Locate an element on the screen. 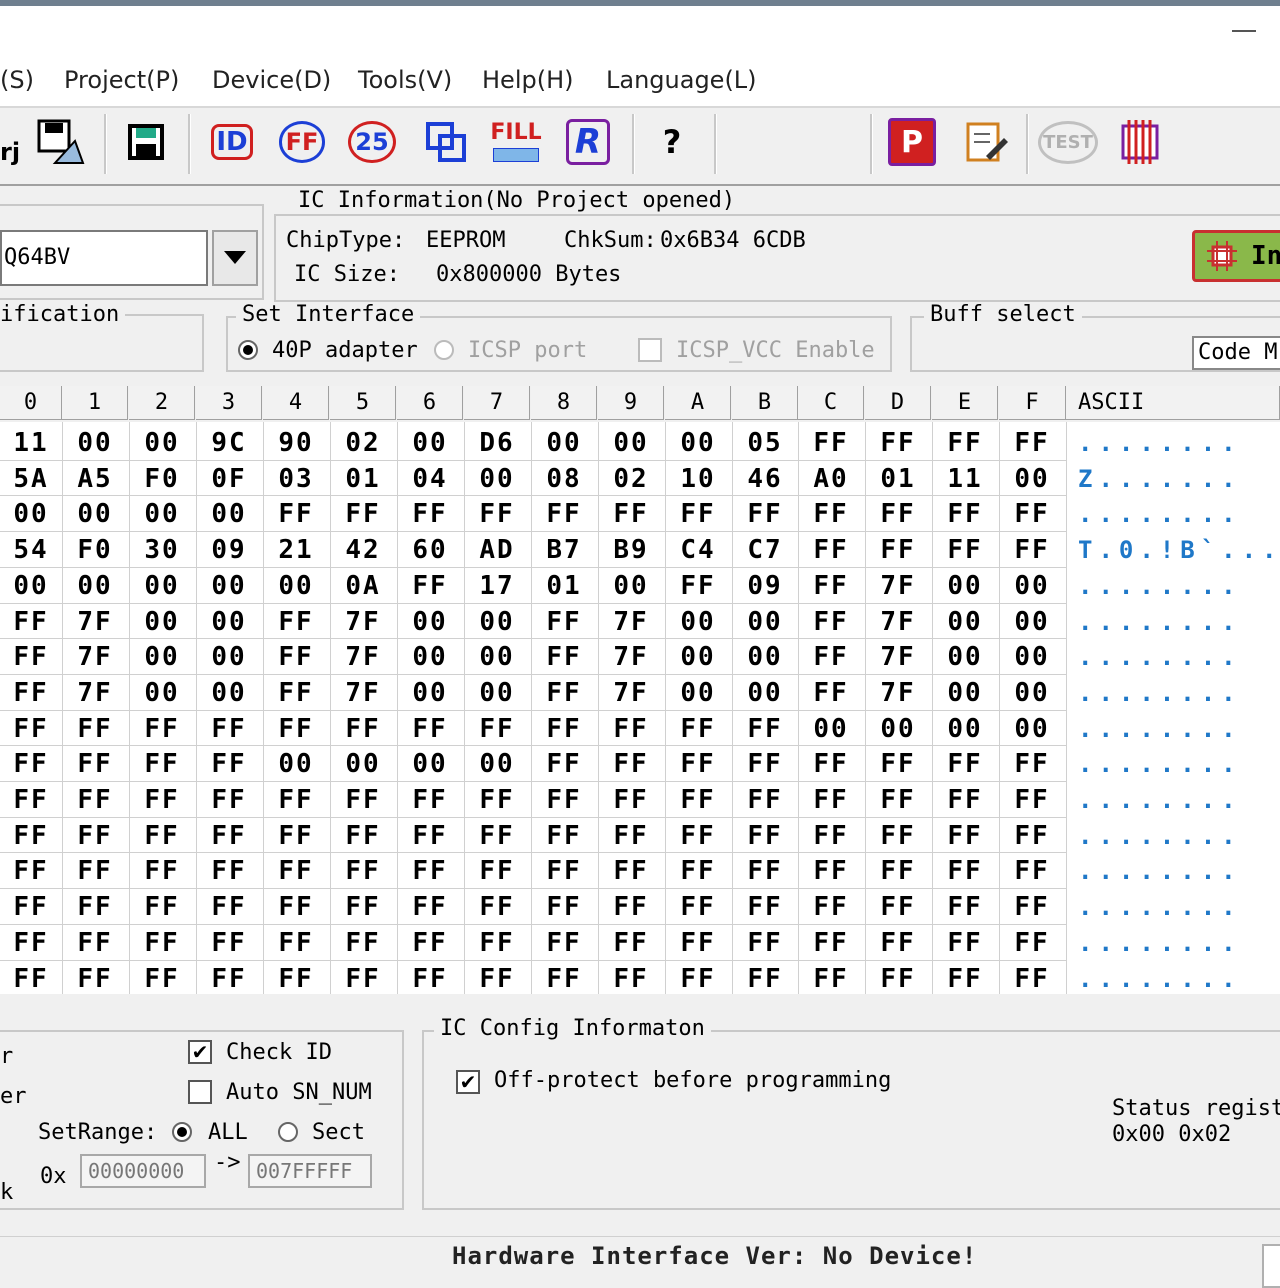 This screenshot has width=1280, height=1288. hex-byte: 05 is located at coordinates (765, 443).